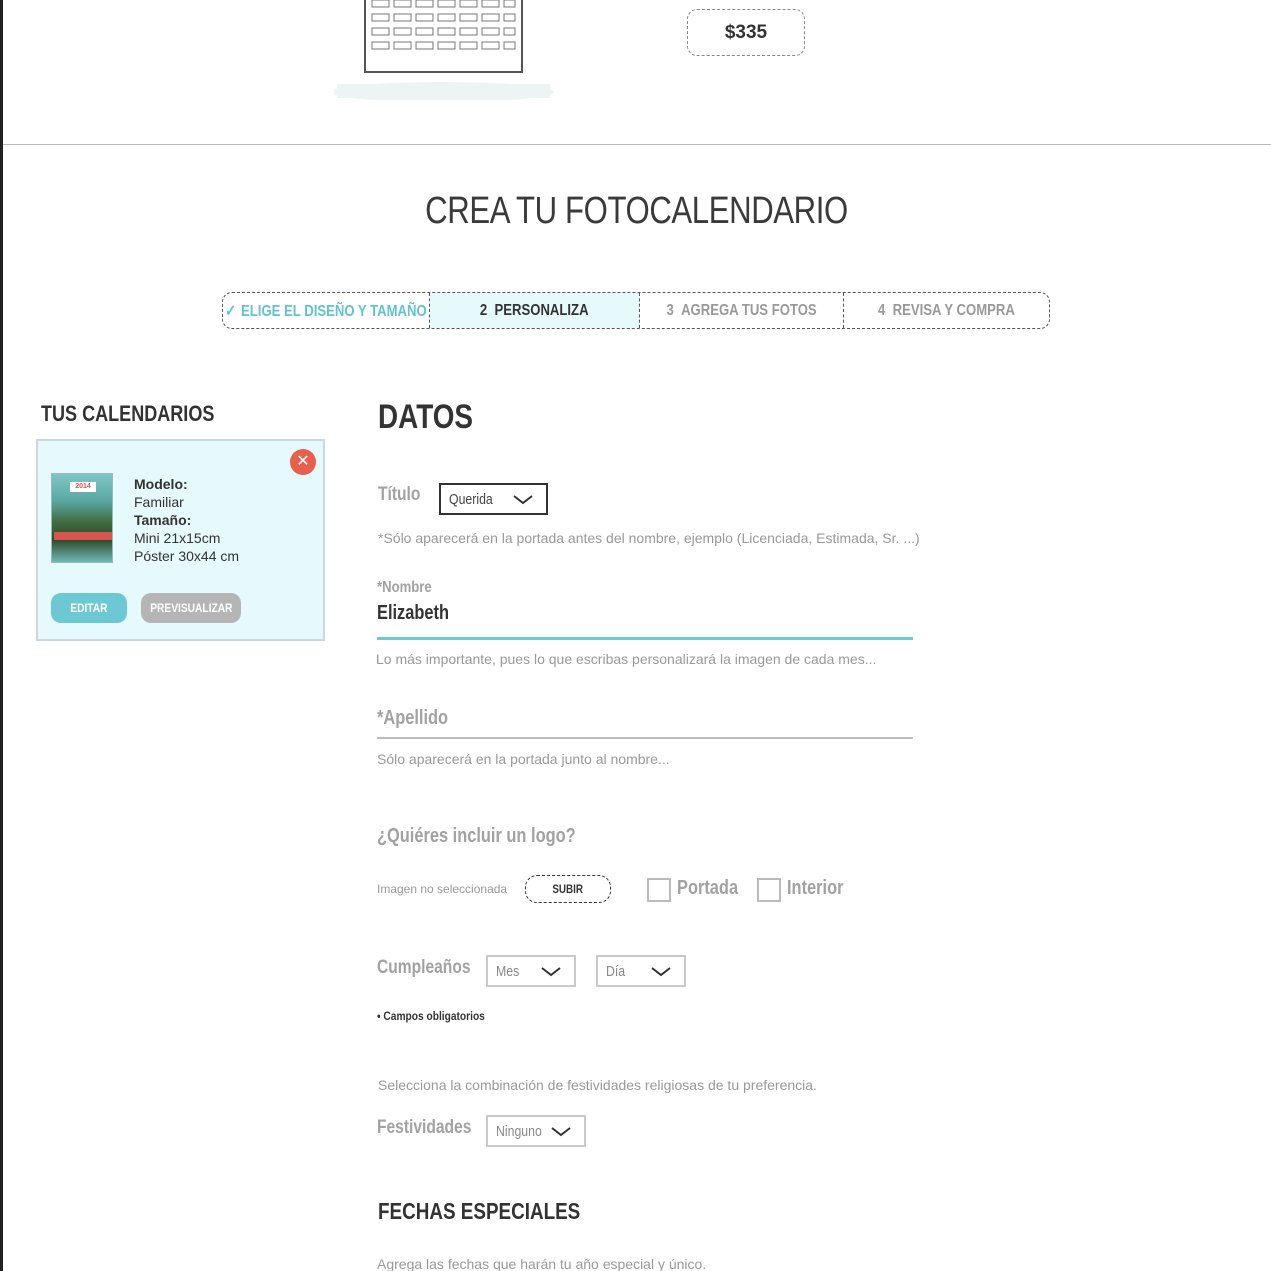  Describe the element at coordinates (637, 72) in the screenshot. I see `product-summary: $335` at that location.